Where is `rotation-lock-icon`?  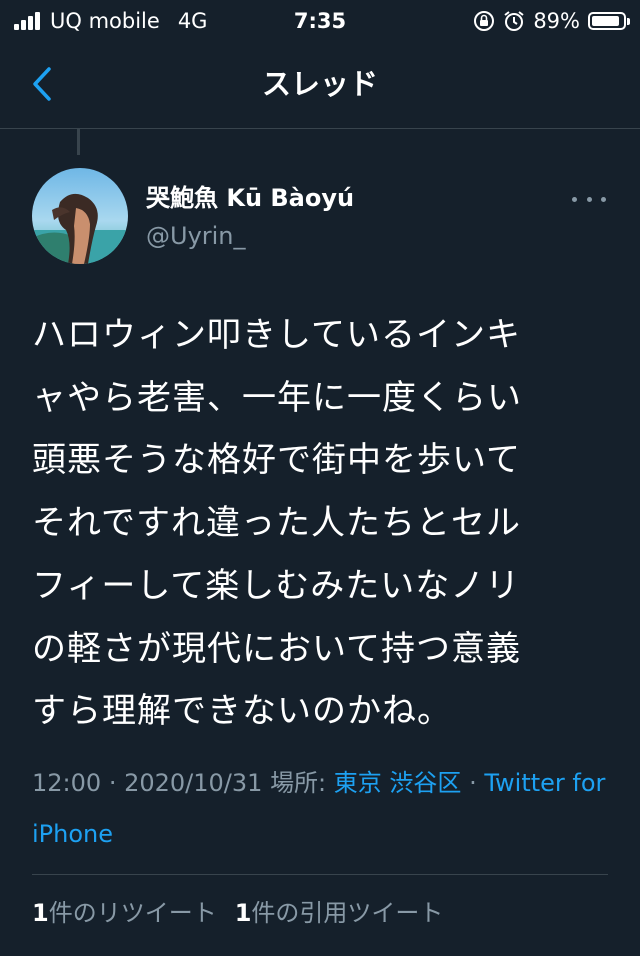
rotation-lock-icon is located at coordinates (484, 21).